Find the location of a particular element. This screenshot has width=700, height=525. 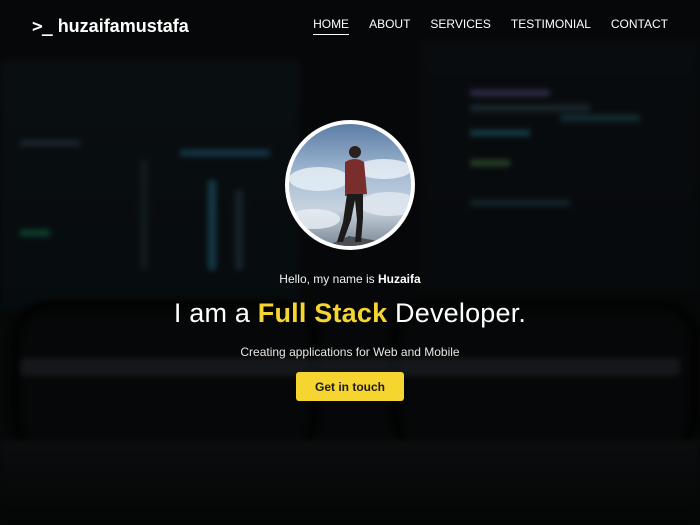

avatar is located at coordinates (350, 185).